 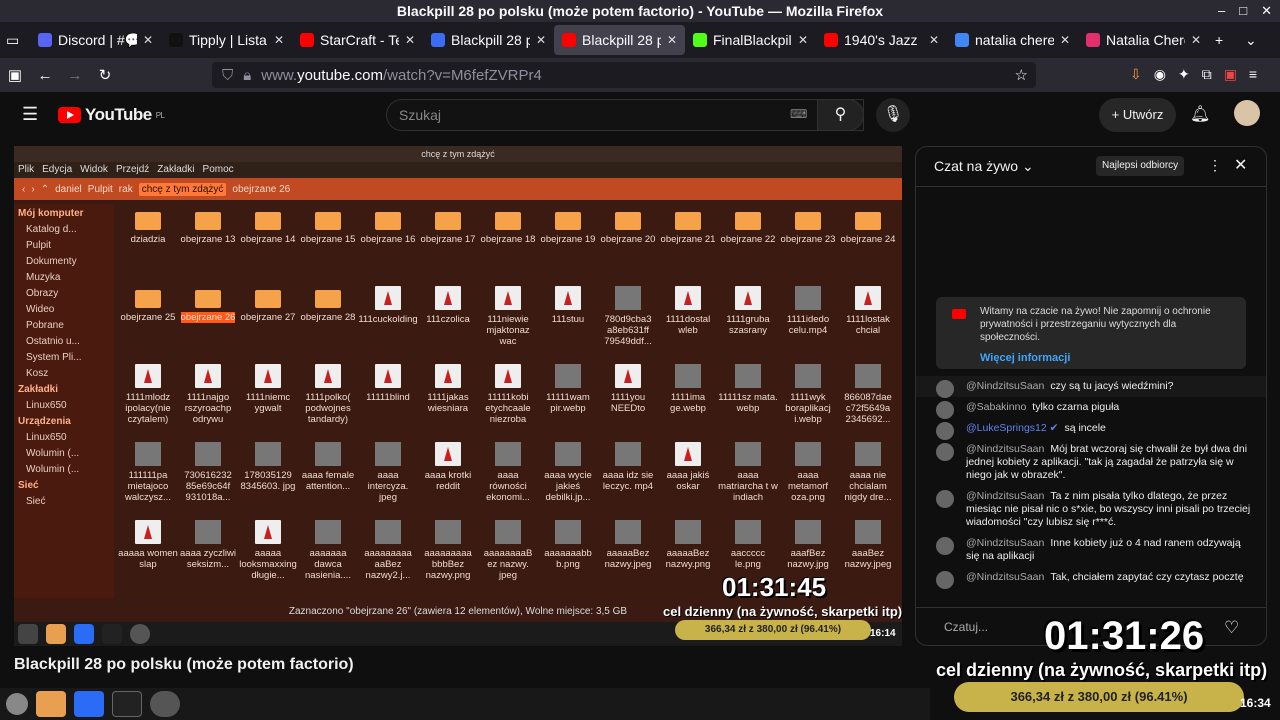 What do you see at coordinates (57, 169) in the screenshot?
I see `fm-menu-item: Edycja` at bounding box center [57, 169].